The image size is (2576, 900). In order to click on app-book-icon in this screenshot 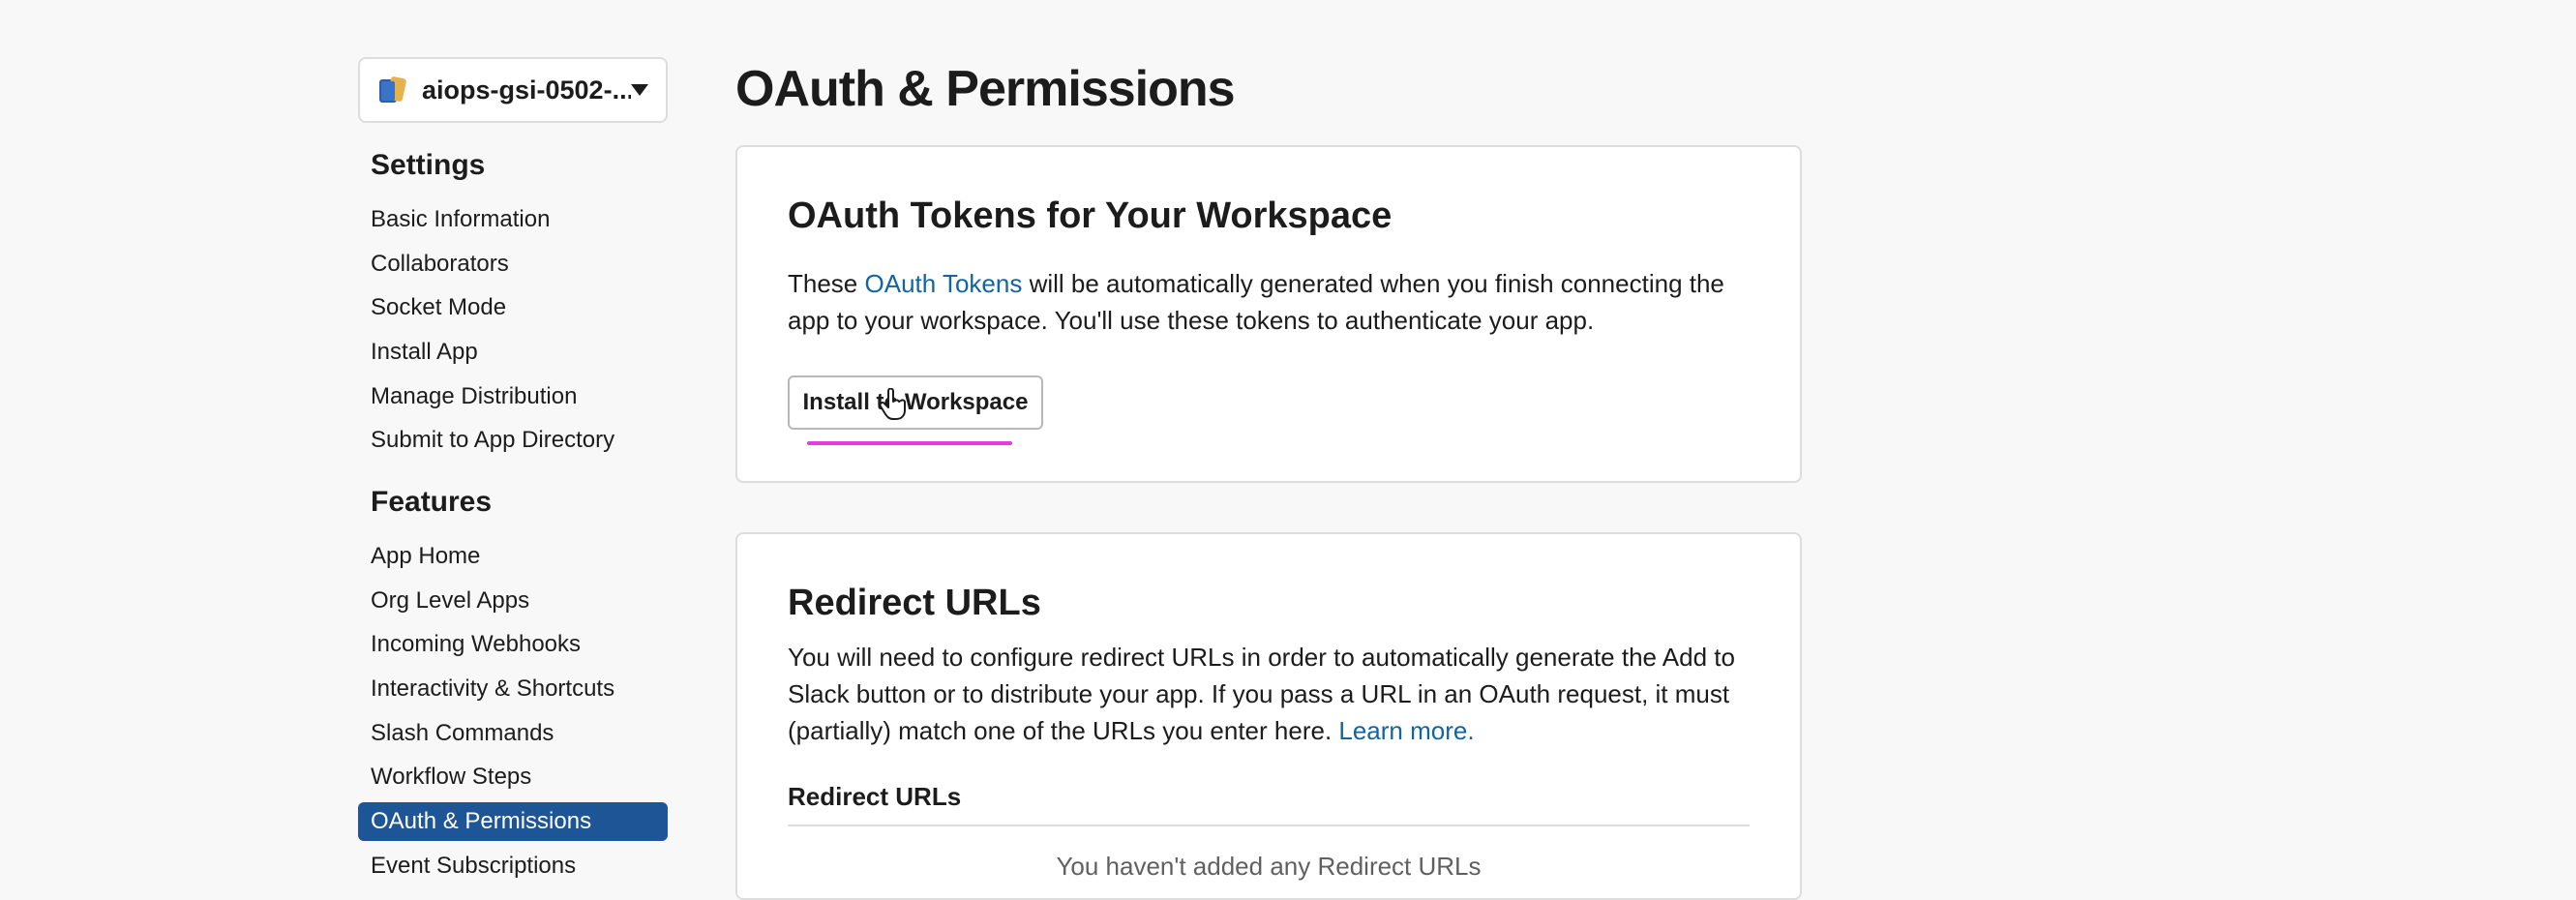, I will do `click(392, 90)`.